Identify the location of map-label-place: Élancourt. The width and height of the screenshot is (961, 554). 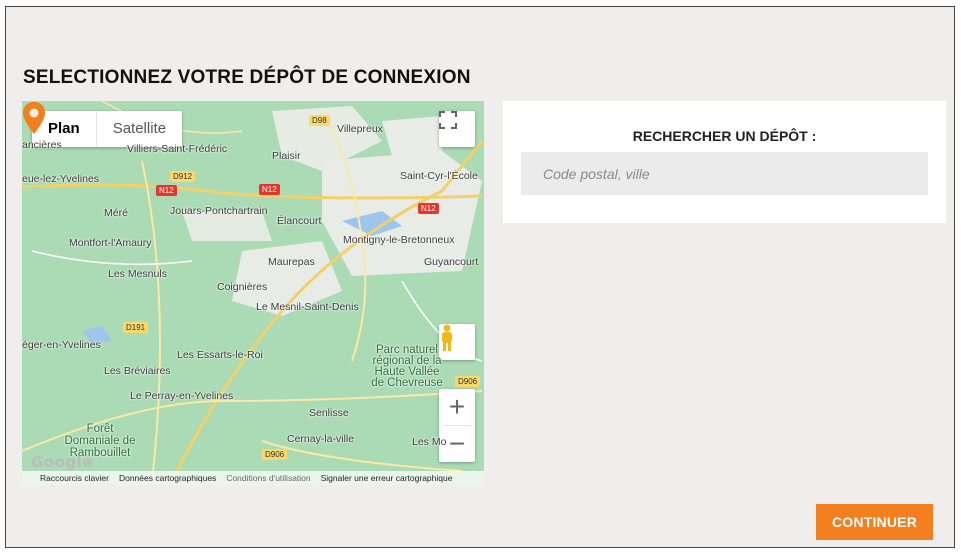
(299, 221).